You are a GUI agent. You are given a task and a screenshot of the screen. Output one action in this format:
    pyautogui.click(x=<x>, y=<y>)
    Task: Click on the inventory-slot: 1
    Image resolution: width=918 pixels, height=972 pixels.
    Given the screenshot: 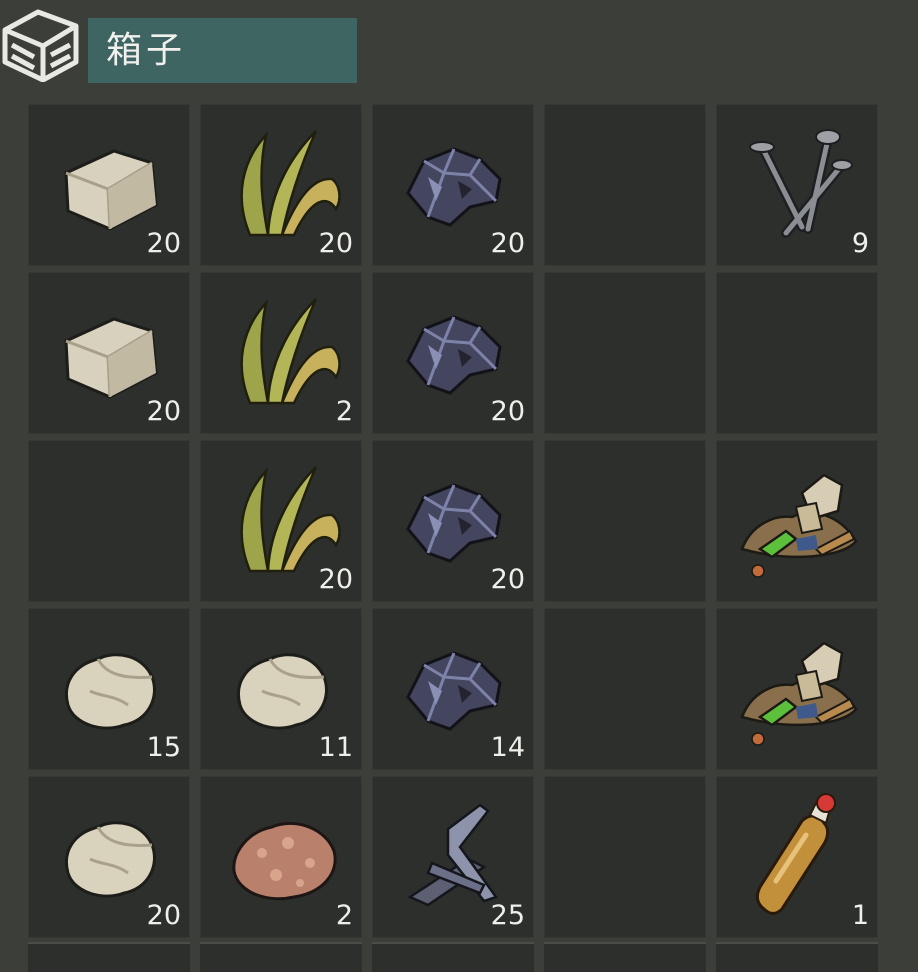 What is the action you would take?
    pyautogui.click(x=797, y=857)
    